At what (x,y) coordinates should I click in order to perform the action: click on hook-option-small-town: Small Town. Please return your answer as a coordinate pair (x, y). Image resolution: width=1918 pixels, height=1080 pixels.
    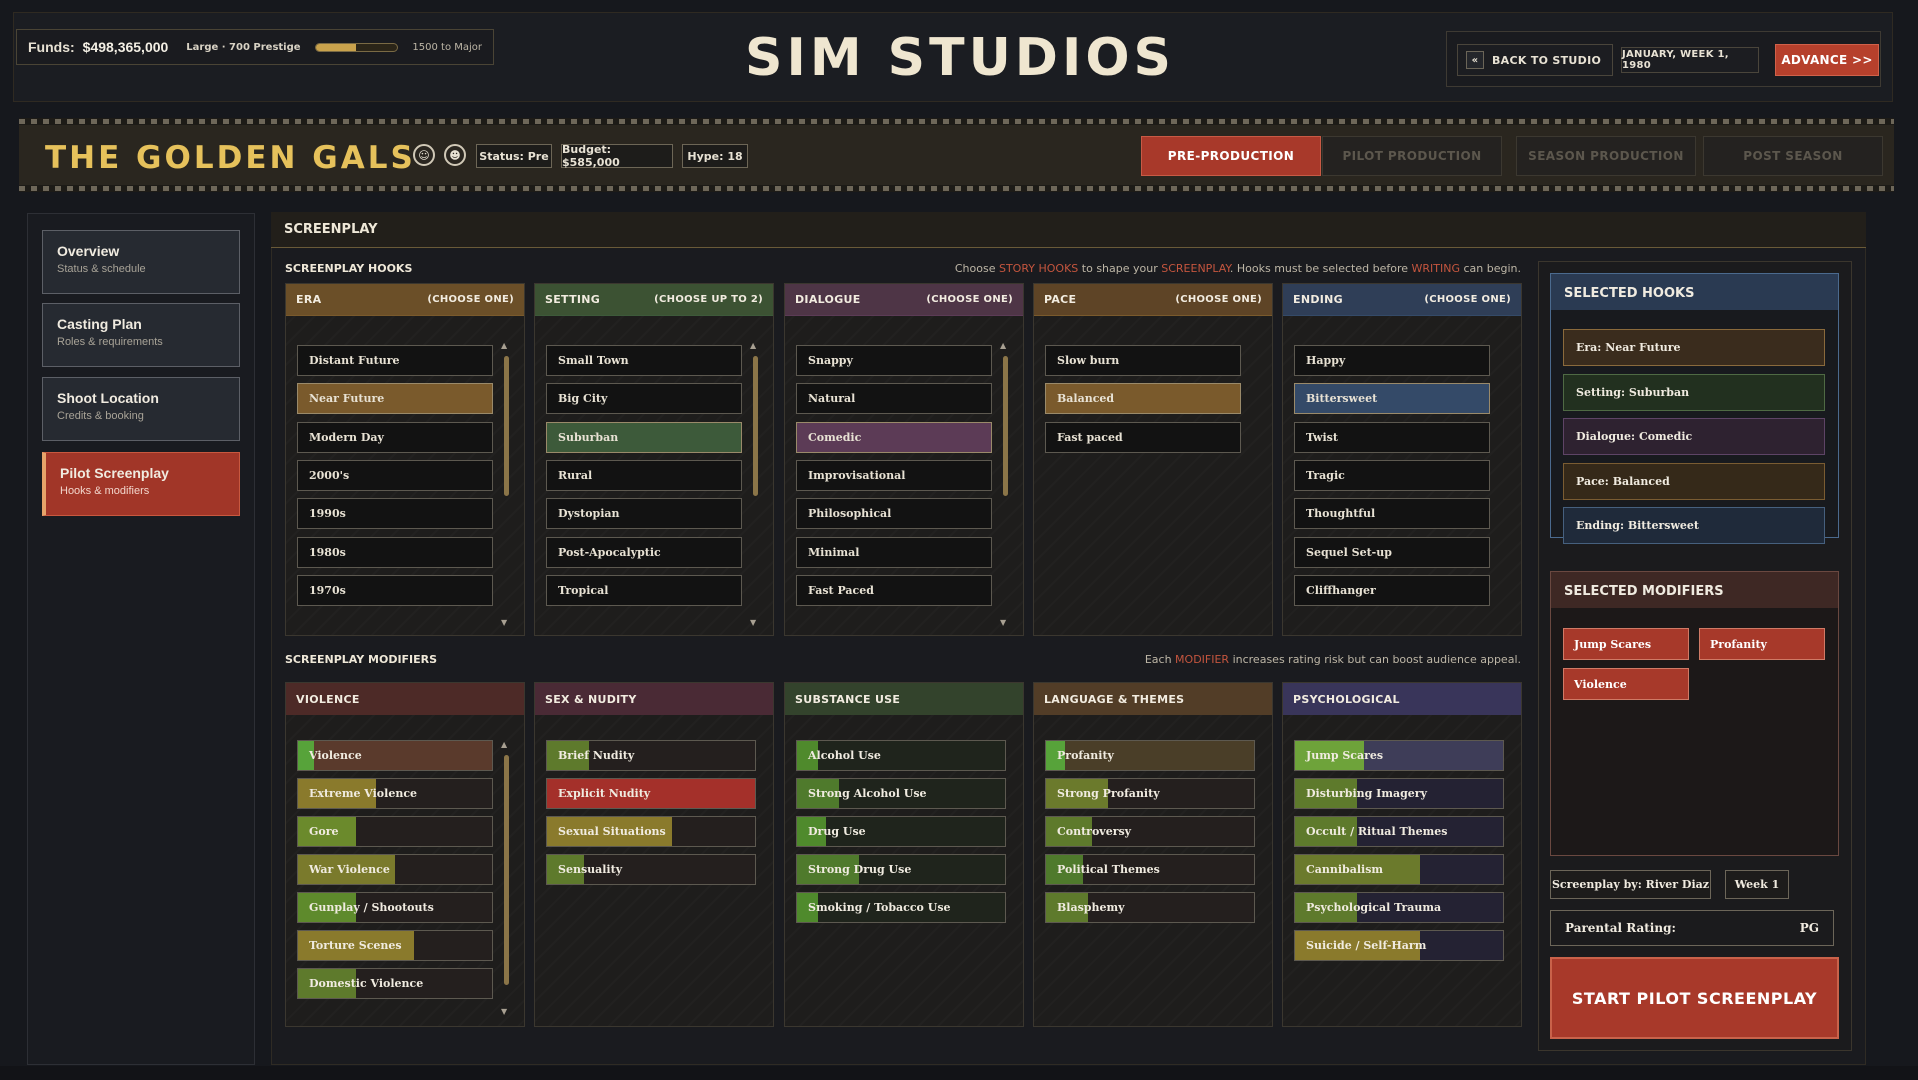
    Looking at the image, I should click on (644, 360).